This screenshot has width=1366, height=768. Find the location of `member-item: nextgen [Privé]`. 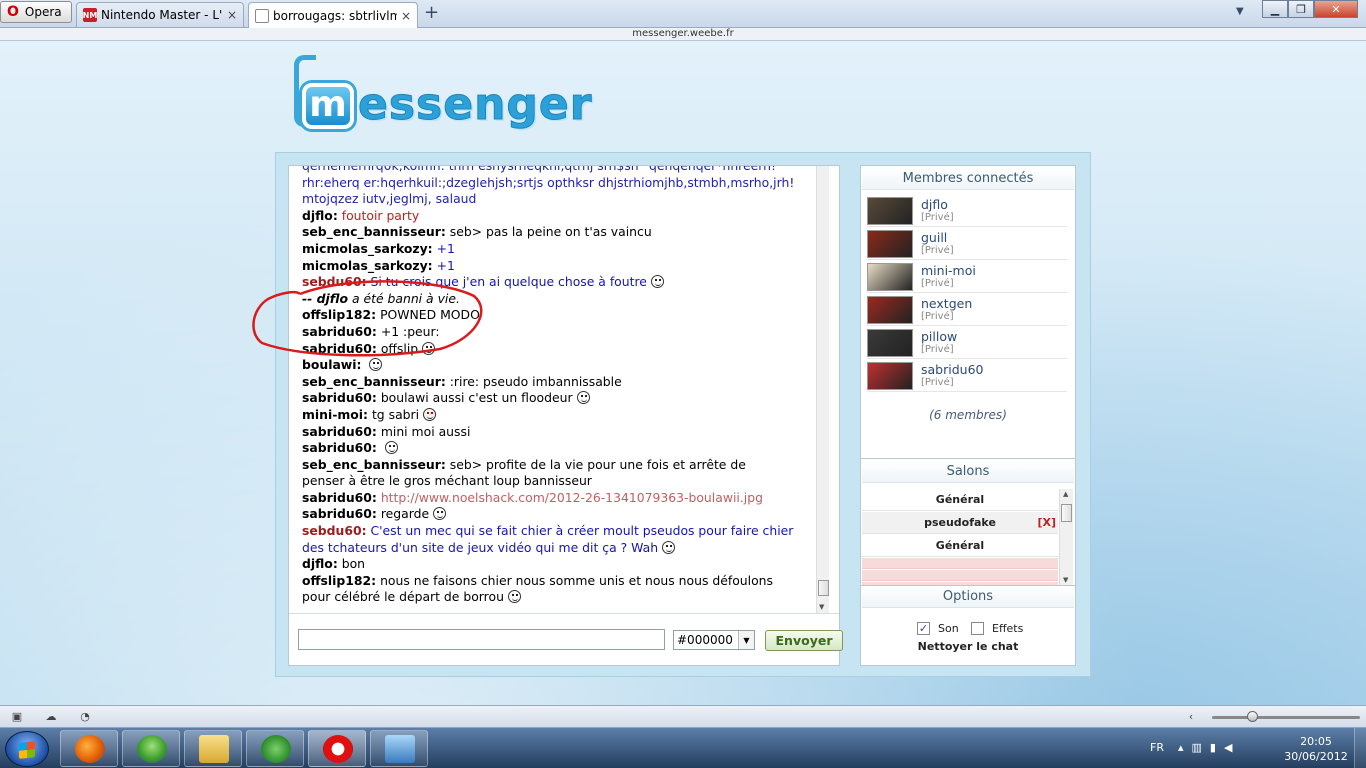

member-item: nextgen [Privé] is located at coordinates (967, 310).